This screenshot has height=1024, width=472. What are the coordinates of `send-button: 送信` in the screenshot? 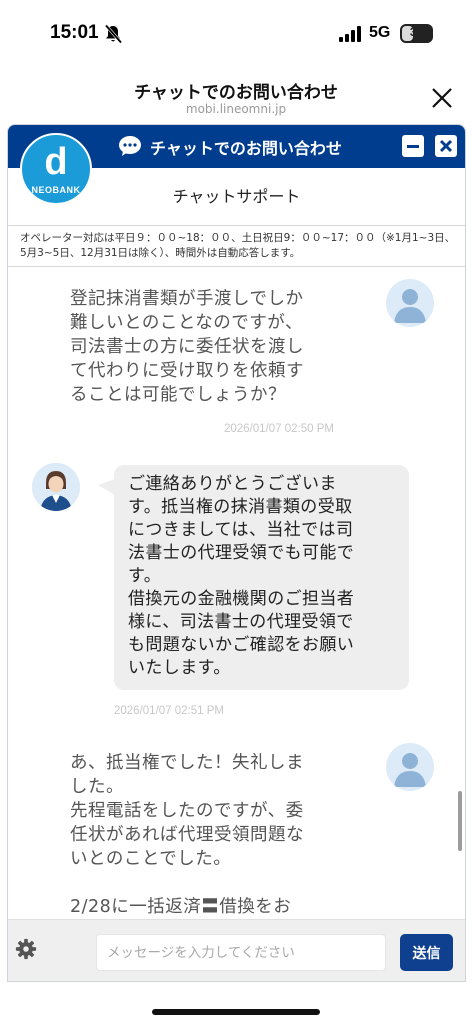 It's located at (426, 952).